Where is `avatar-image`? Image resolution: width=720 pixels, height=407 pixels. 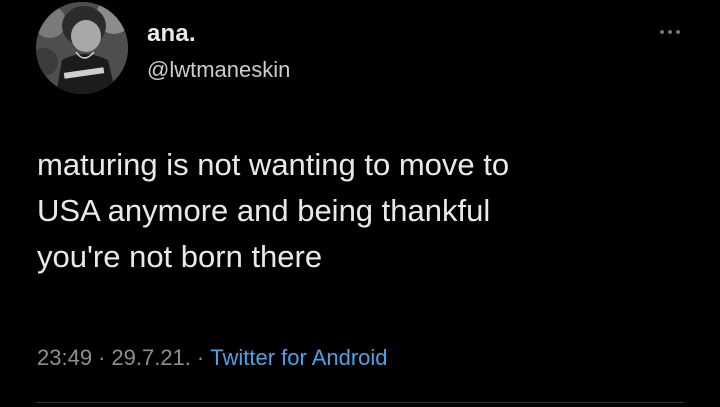
avatar-image is located at coordinates (82, 48).